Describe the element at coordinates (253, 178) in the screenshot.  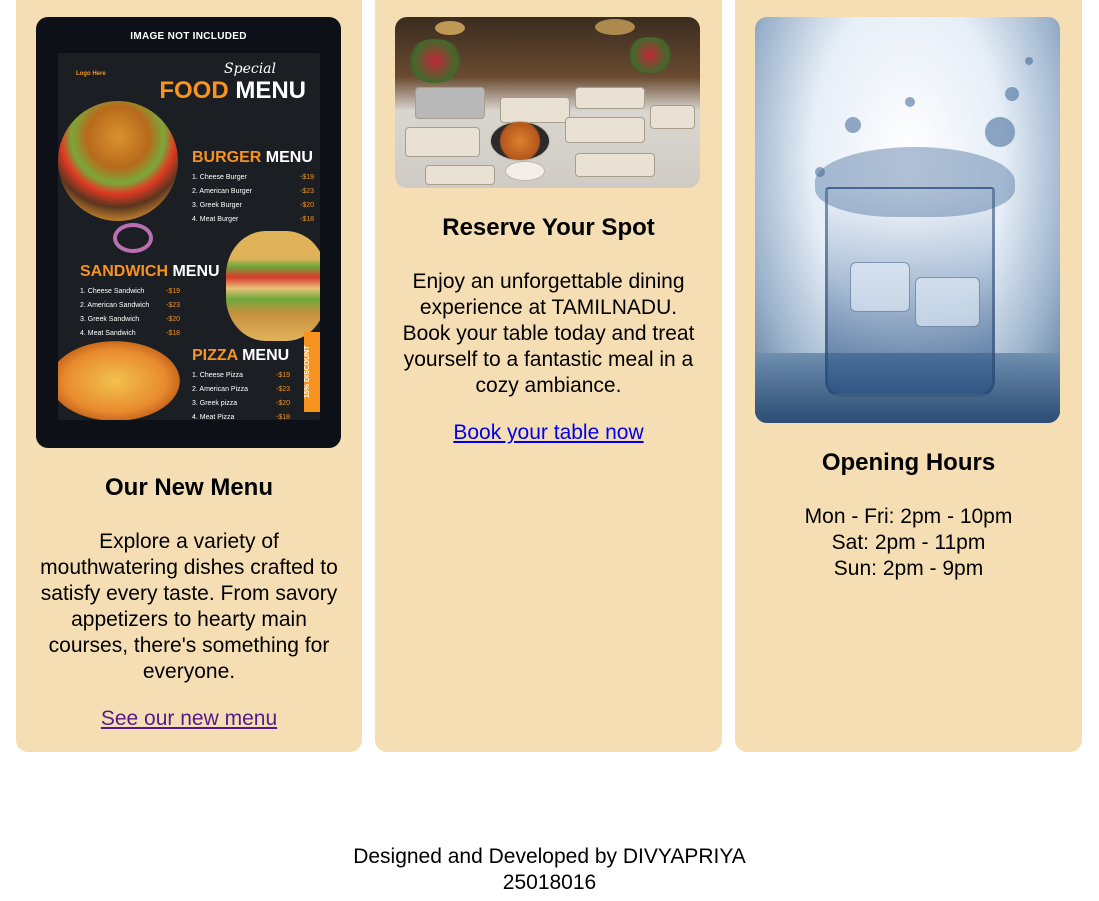
I see `menu-item: 1. Cheese Burger -$19` at that location.